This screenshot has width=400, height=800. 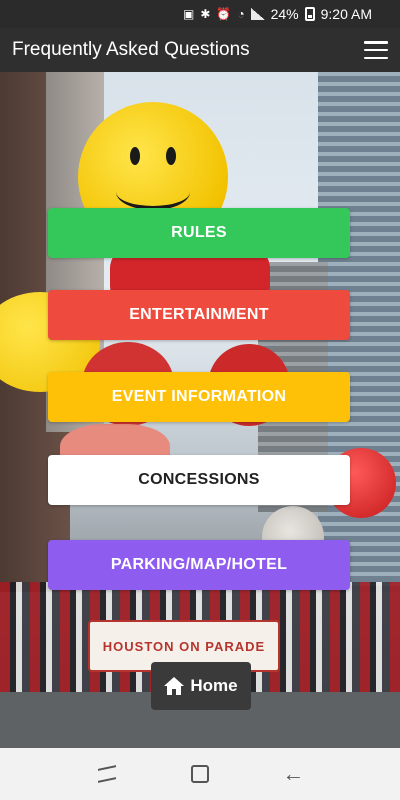 I want to click on home-button: Home, so click(x=201, y=686).